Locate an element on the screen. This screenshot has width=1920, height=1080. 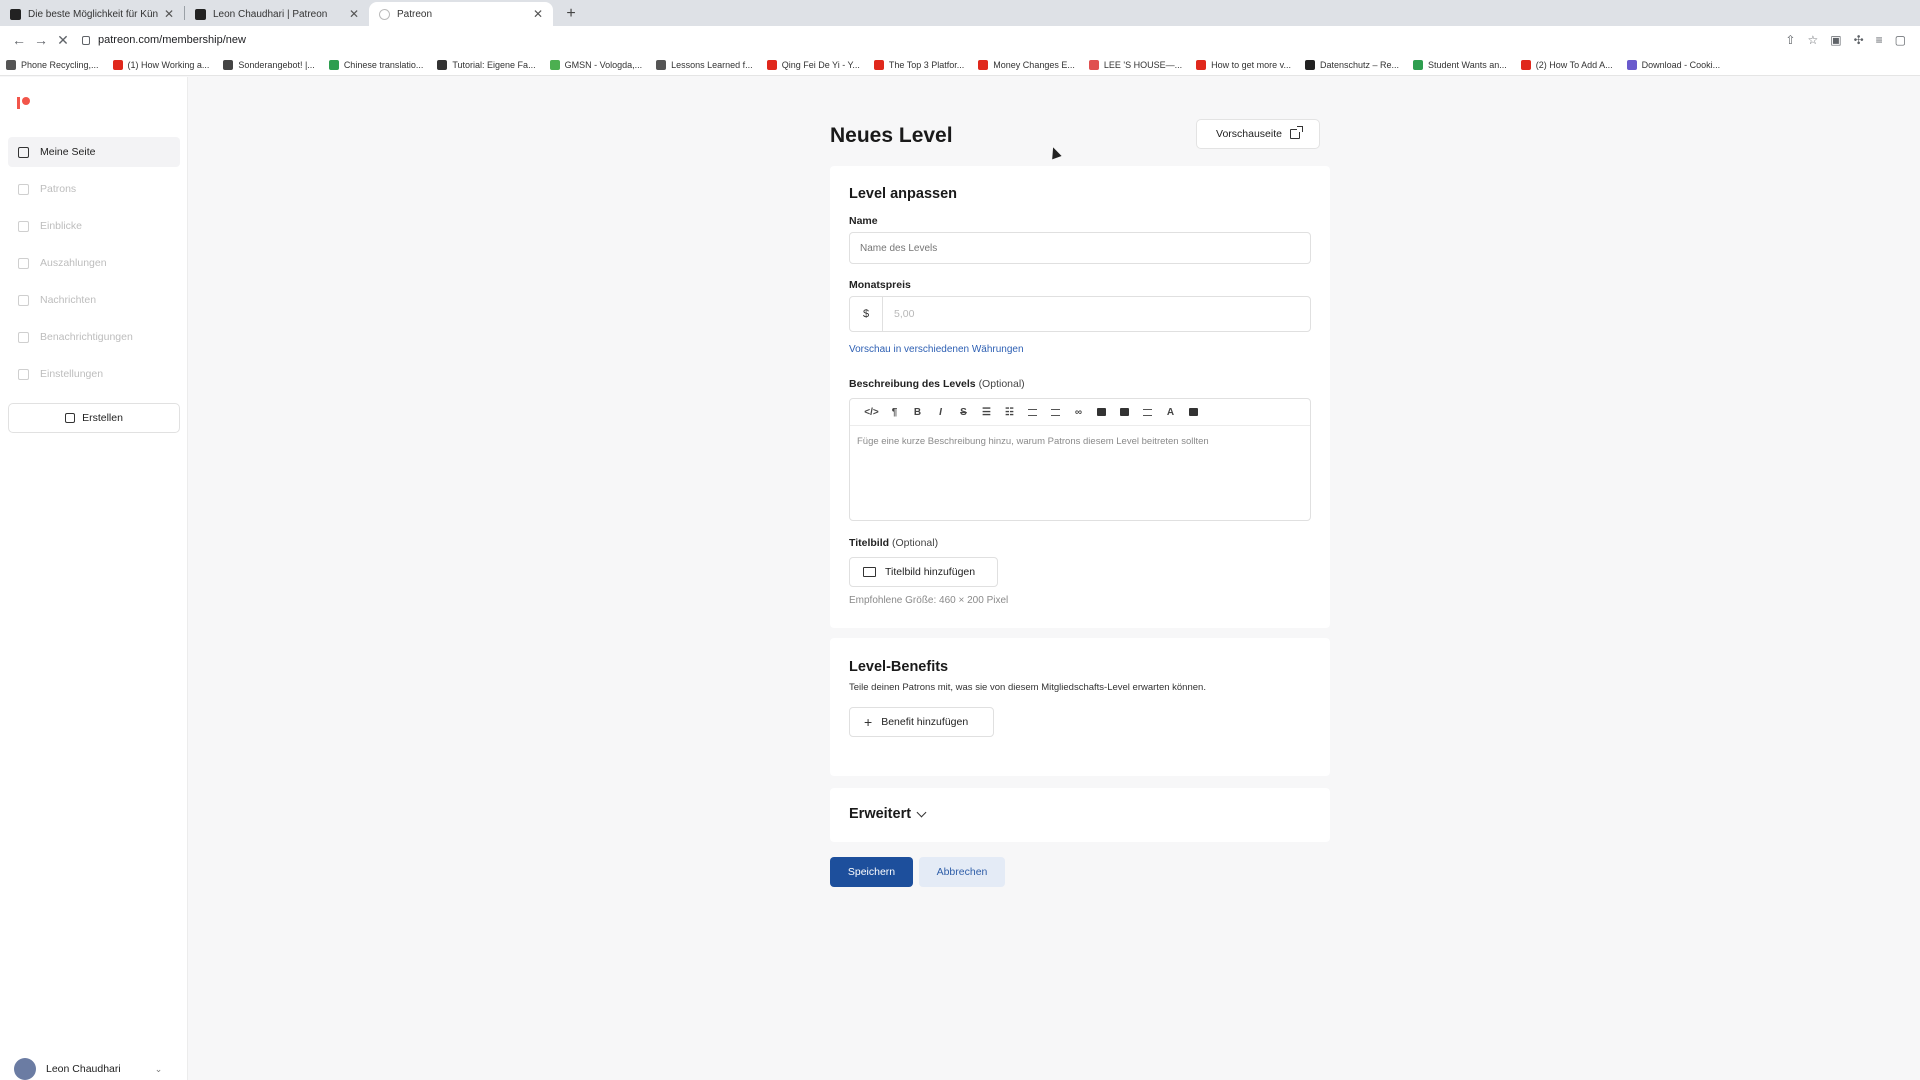
currency-symbol: $ is located at coordinates (866, 314).